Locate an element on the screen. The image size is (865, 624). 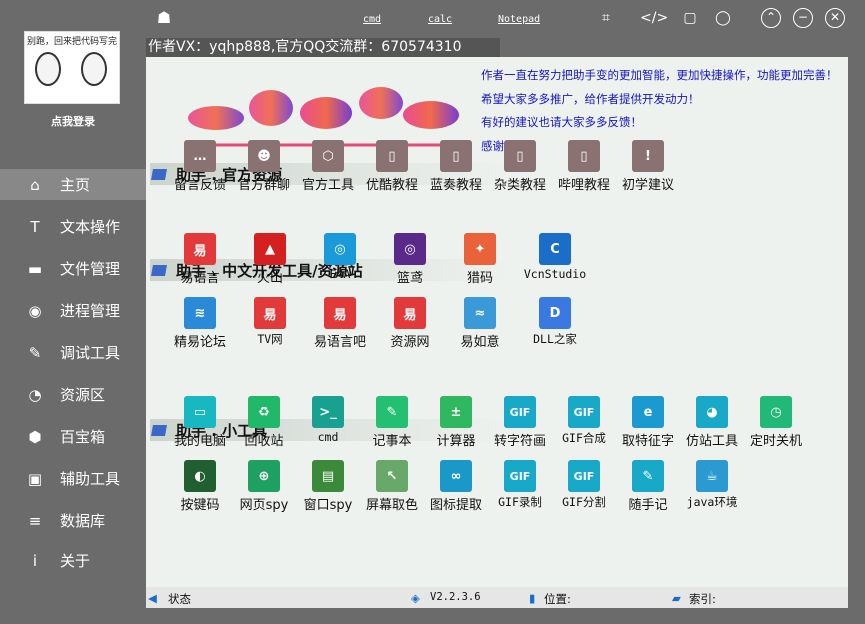
nav-item-label: 辅助工具 is located at coordinates (90, 479).